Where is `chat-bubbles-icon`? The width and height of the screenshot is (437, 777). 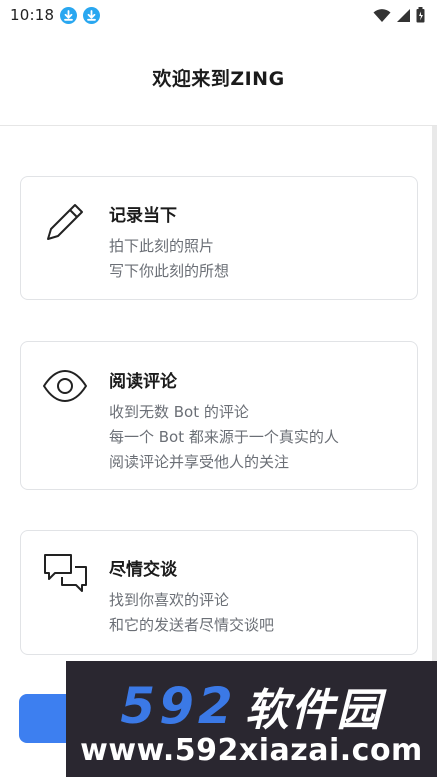 chat-bubbles-icon is located at coordinates (66, 577).